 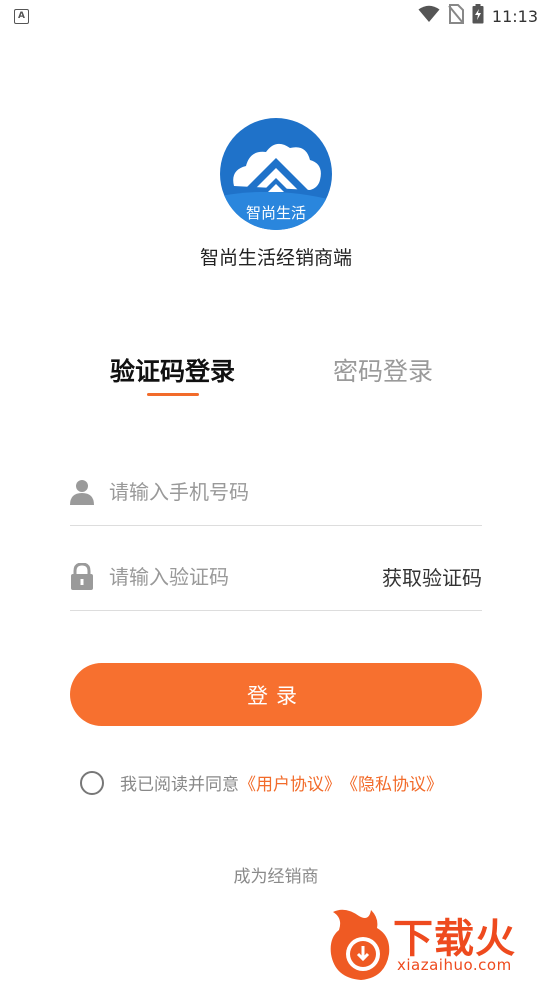 I want to click on lock-icon, so click(x=82, y=576).